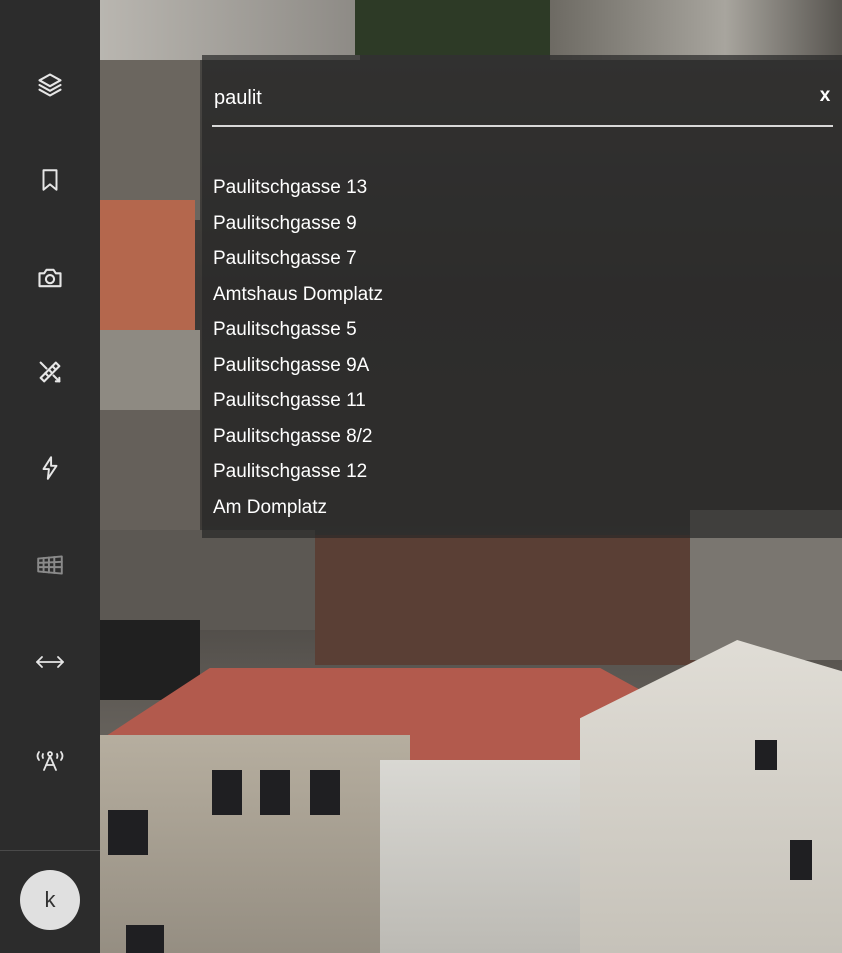 The width and height of the screenshot is (842, 953). I want to click on horizontal-arrows-icon, so click(50, 664).